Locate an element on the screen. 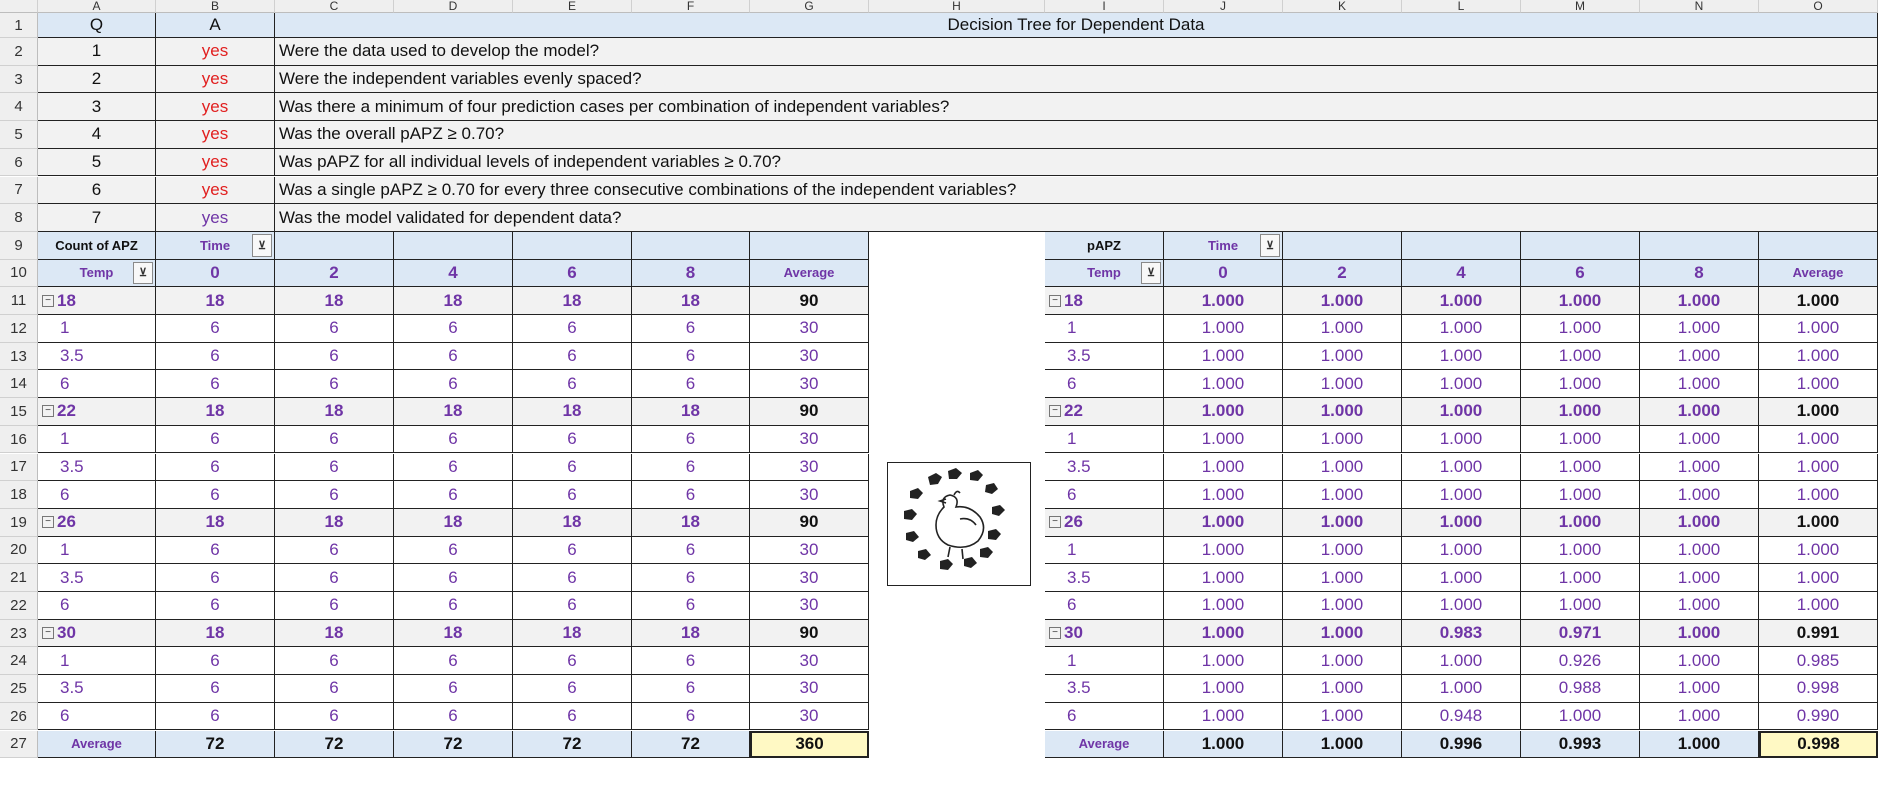 The image size is (1889, 794). collapse-icon: − is located at coordinates (48, 411).